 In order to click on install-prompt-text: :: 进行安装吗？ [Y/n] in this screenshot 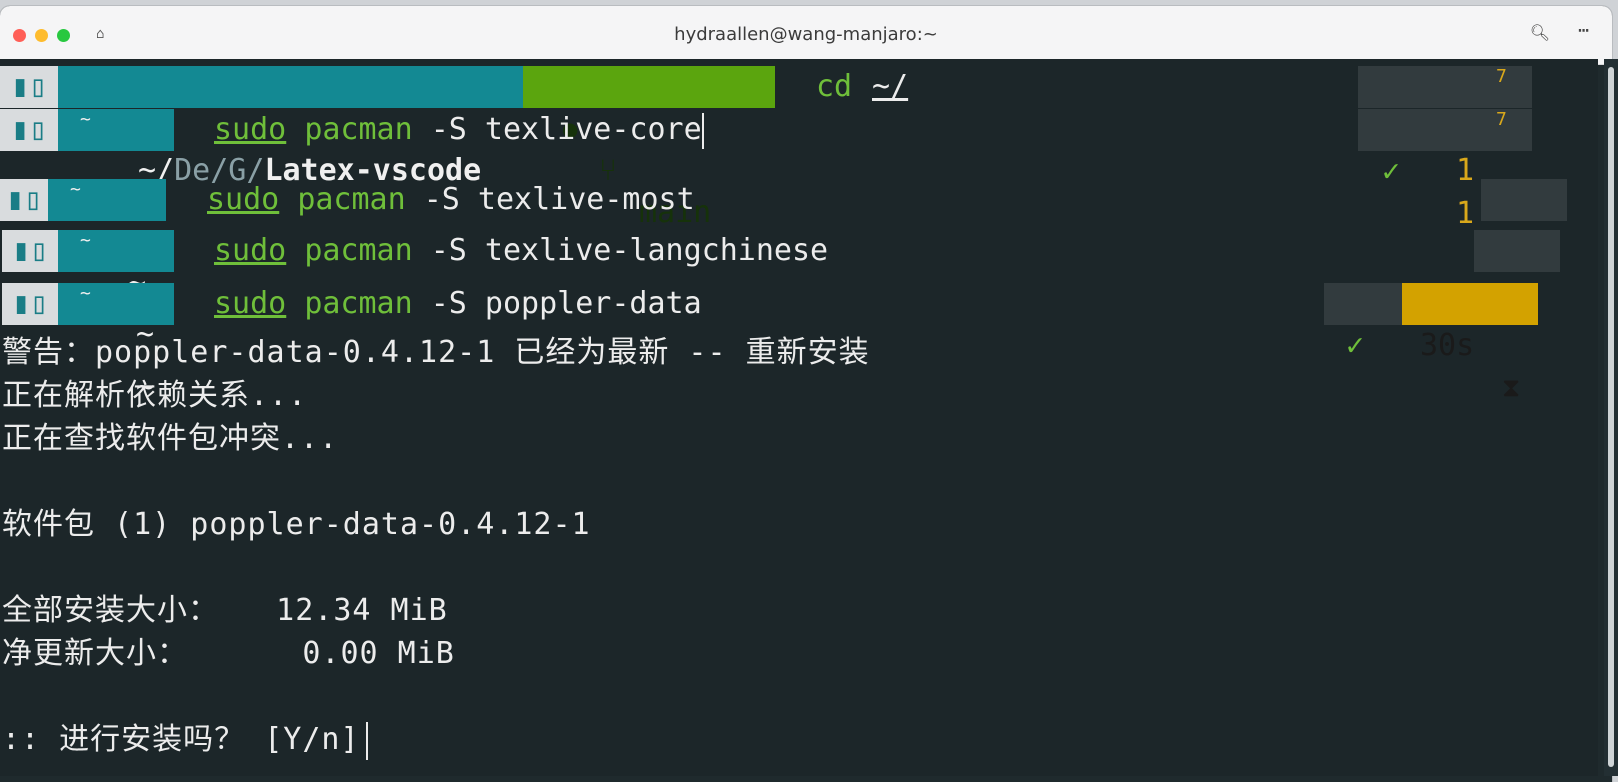, I will do `click(181, 739)`.